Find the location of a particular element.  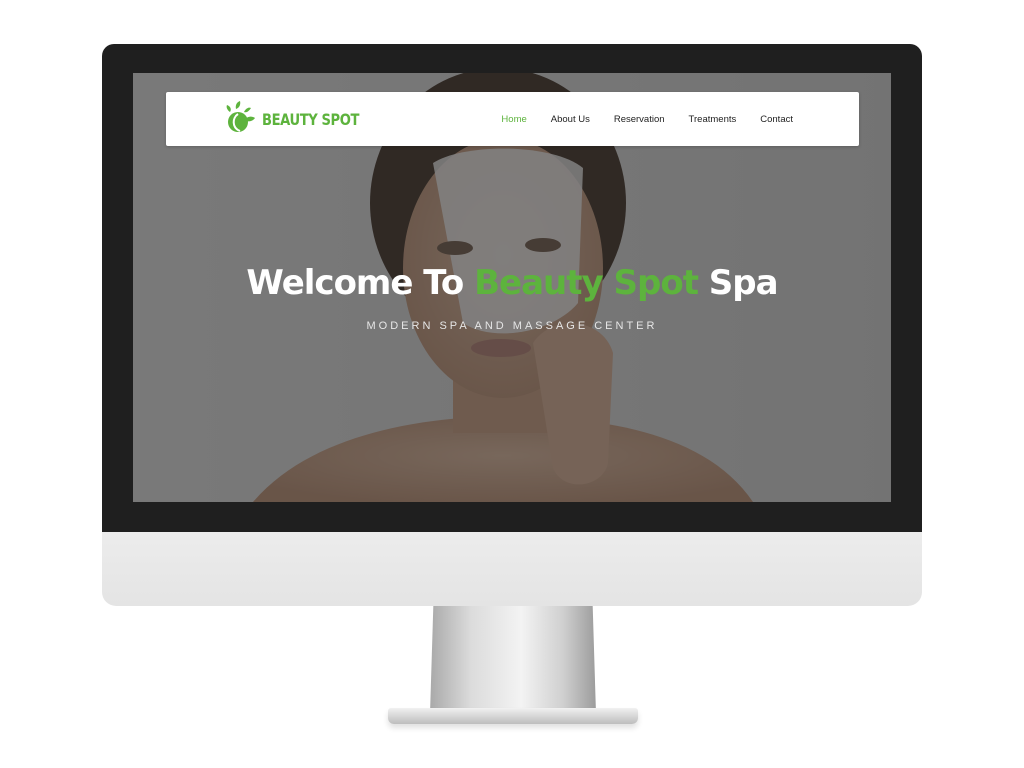

logo-text: BEAUTY SPOT is located at coordinates (311, 119).